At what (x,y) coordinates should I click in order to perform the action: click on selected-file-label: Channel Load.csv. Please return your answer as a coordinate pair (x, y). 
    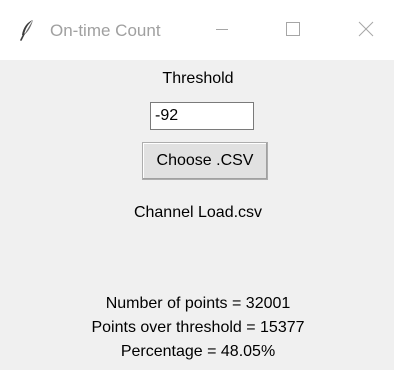
    Looking at the image, I should click on (198, 212).